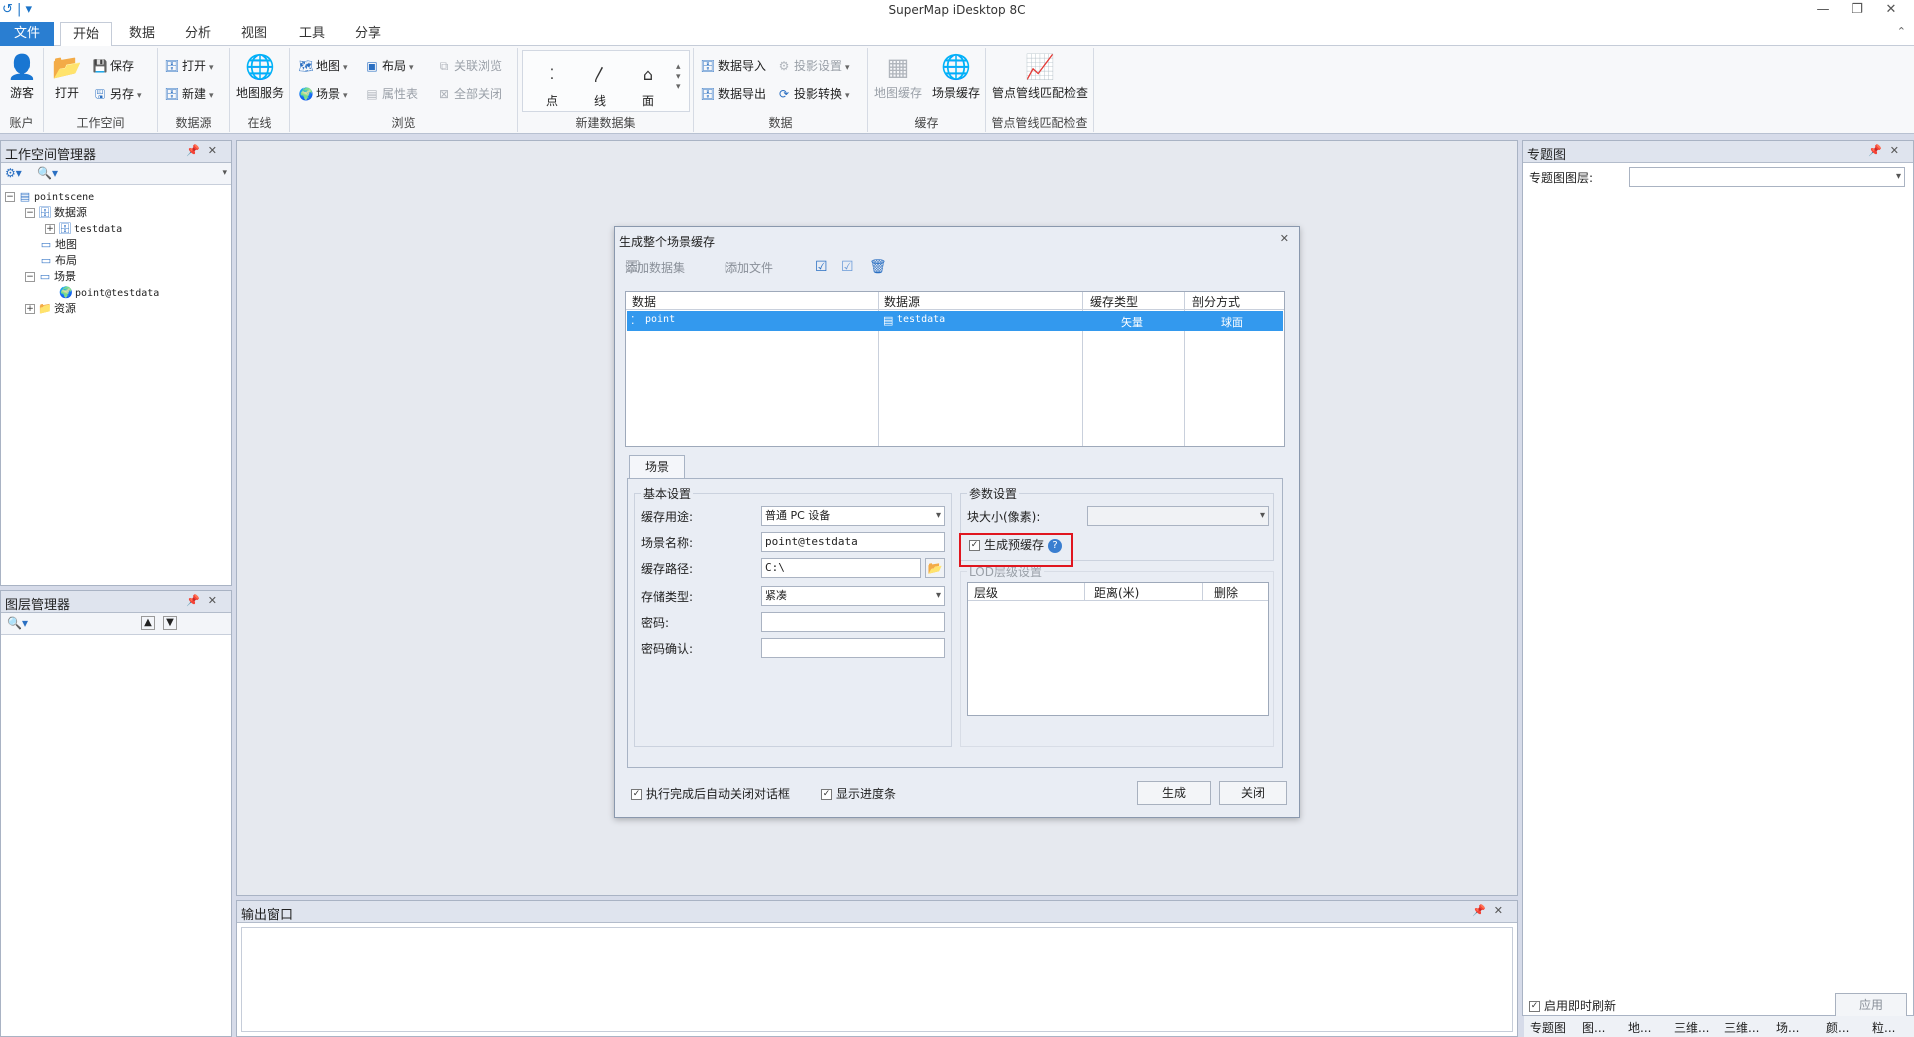 The height and width of the screenshot is (1037, 1914). I want to click on minimize-icon: —, so click(1823, 11).